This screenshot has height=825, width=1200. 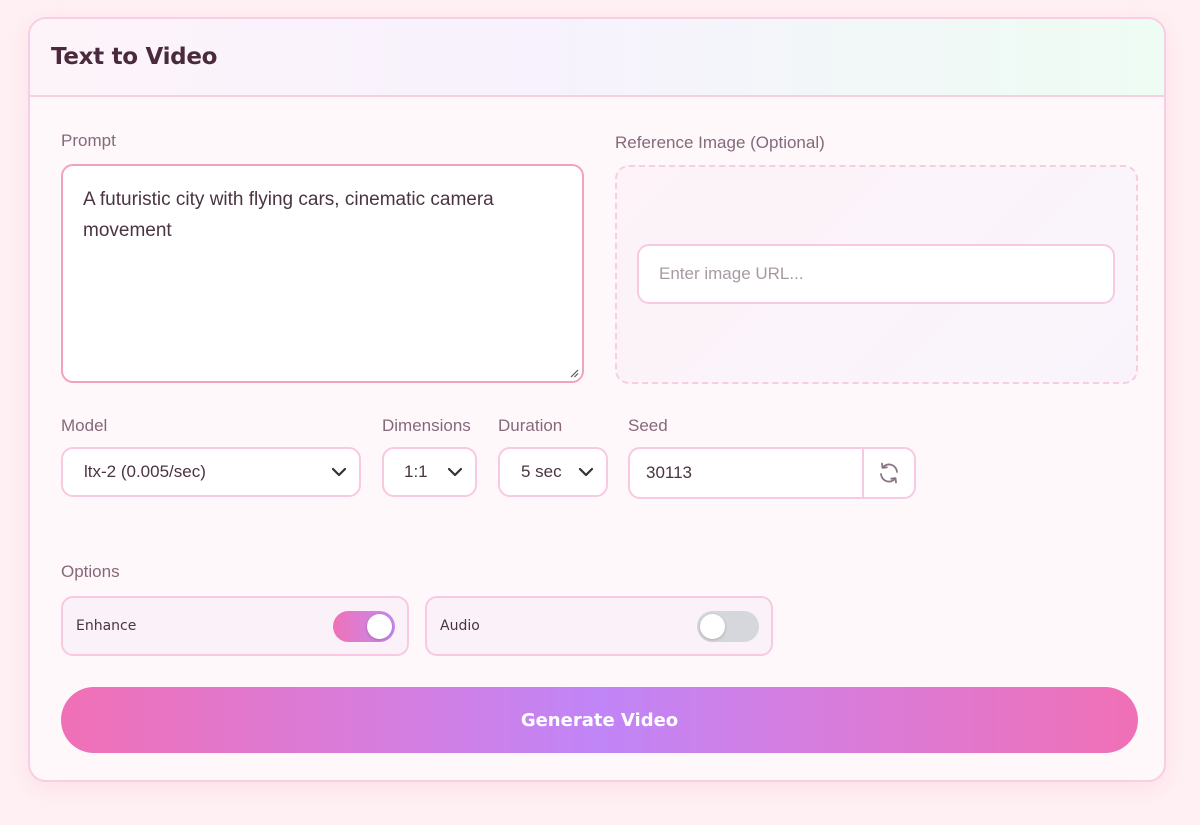 What do you see at coordinates (720, 142) in the screenshot?
I see `reference-image-label: Reference Image (Optional)` at bounding box center [720, 142].